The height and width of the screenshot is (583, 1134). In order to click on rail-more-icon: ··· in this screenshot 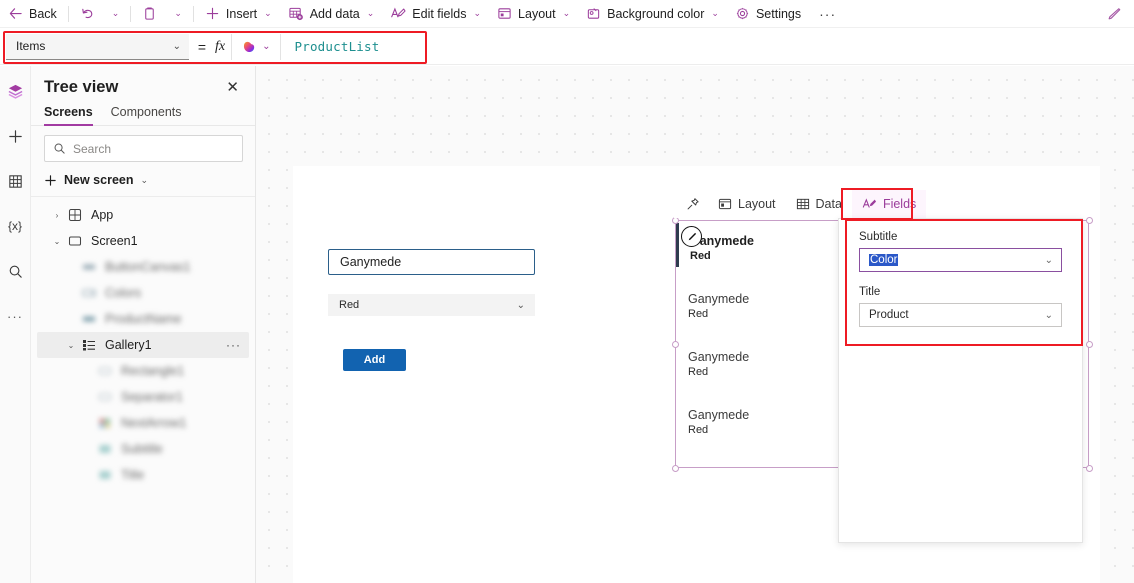, I will do `click(15, 316)`.